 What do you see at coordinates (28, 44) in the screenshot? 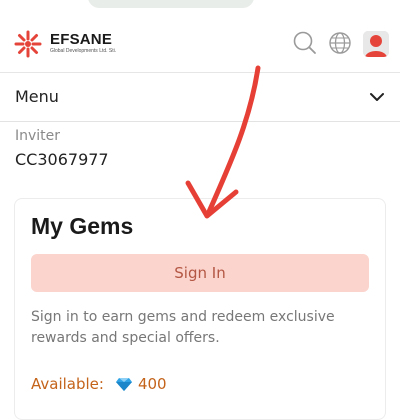
I see `brand-mark-icon` at bounding box center [28, 44].